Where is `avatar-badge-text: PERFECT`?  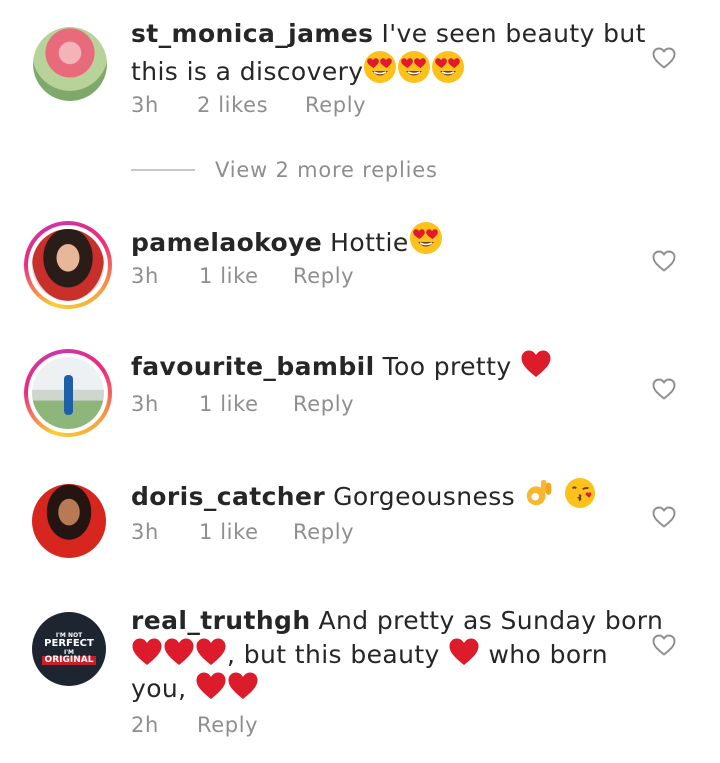
avatar-badge-text: PERFECT is located at coordinates (69, 644).